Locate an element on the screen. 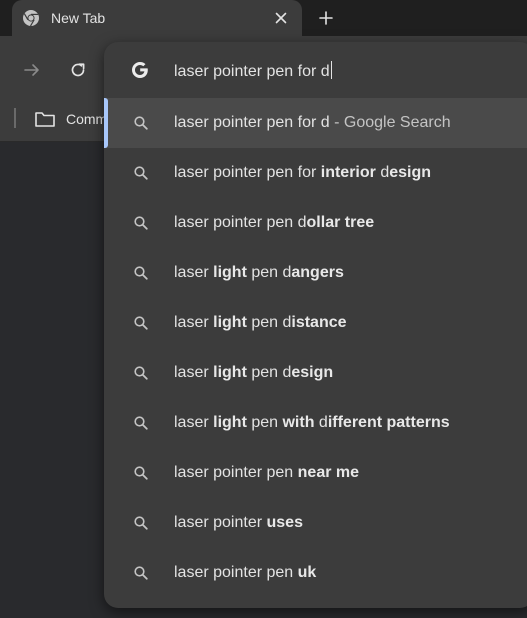  suggestion-completion: ollar tree is located at coordinates (340, 222).